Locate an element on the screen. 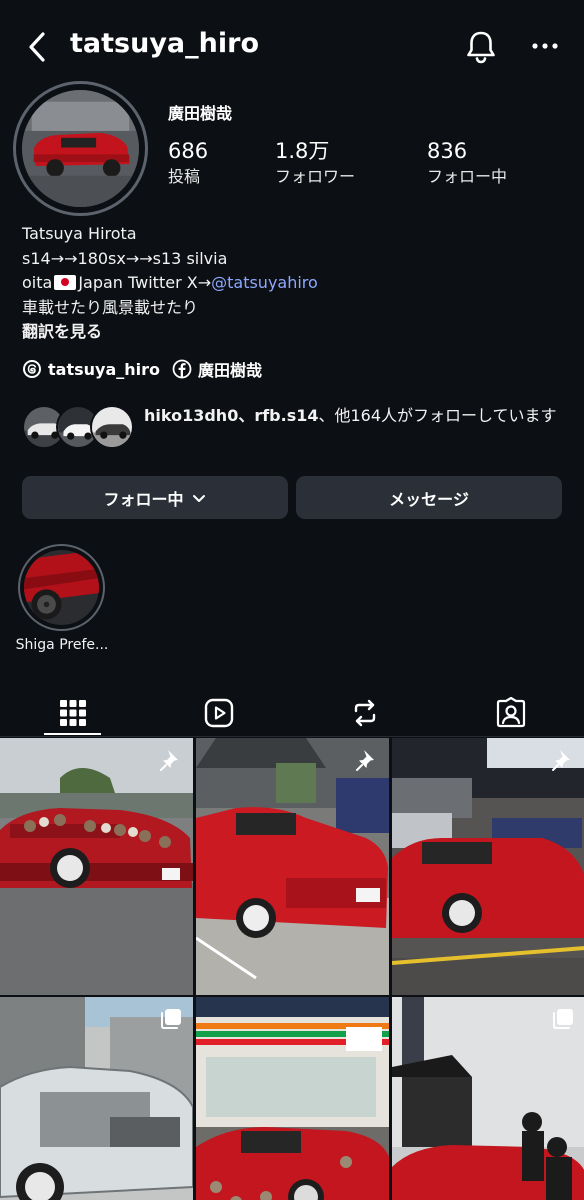  following-count: 836 is located at coordinates (447, 151).